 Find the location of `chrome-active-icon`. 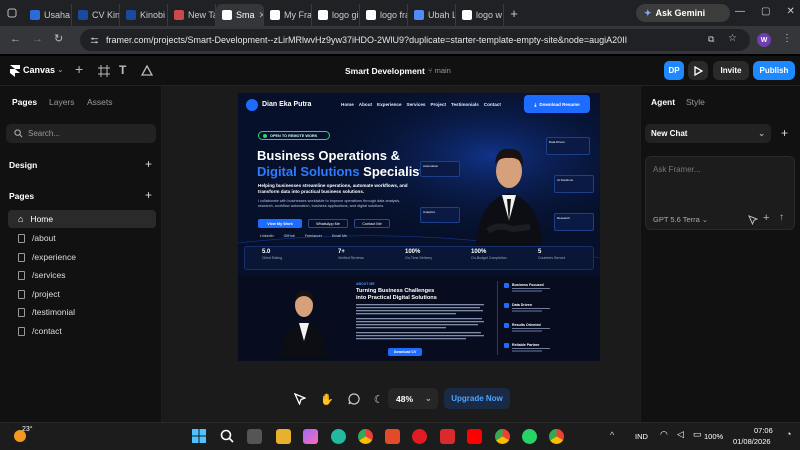

chrome-active-icon is located at coordinates (556, 436).